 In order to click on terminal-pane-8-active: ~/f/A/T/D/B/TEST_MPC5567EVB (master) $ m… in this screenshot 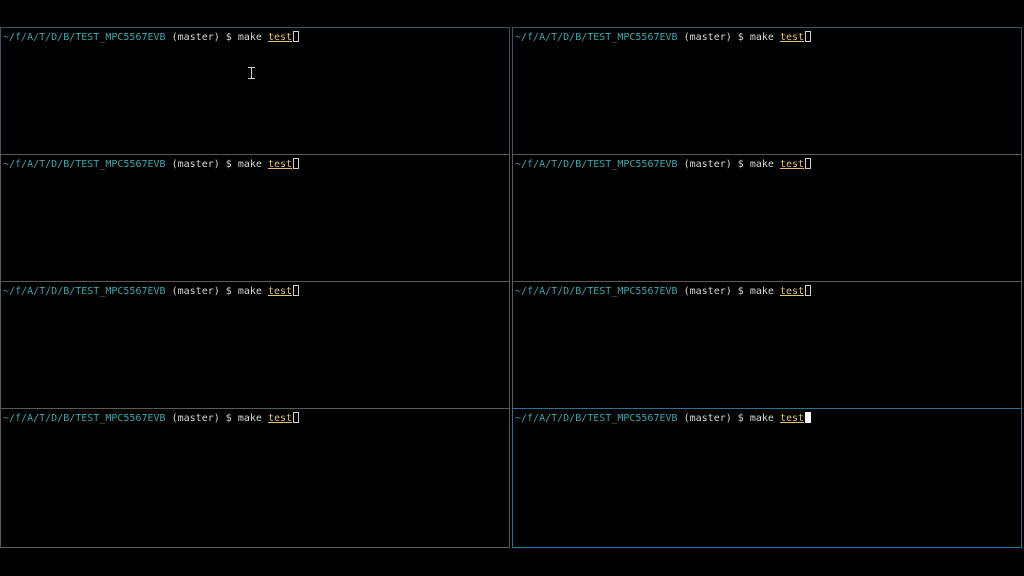, I will do `click(767, 478)`.